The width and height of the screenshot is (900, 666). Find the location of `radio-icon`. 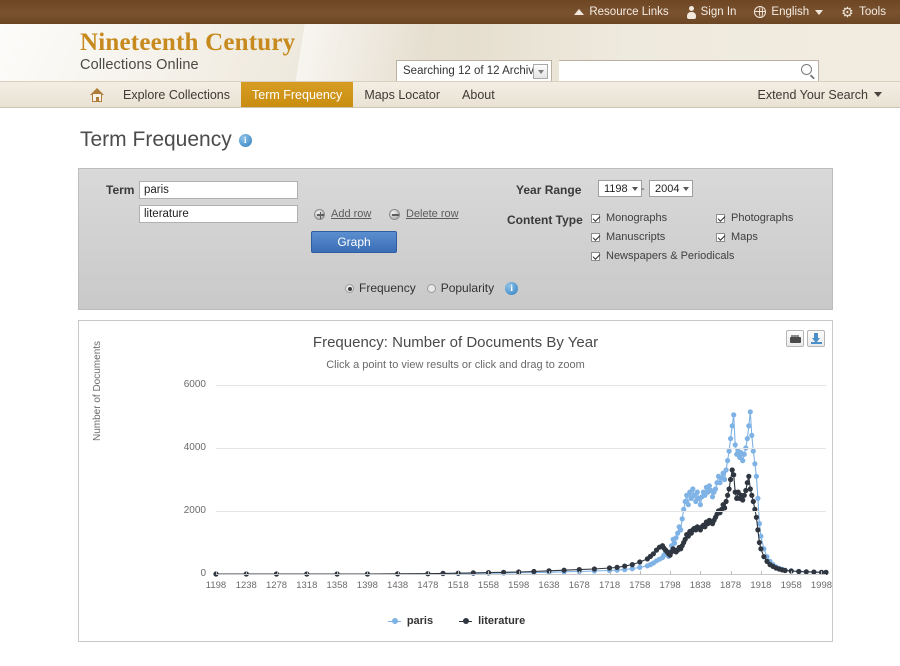

radio-icon is located at coordinates (349, 288).